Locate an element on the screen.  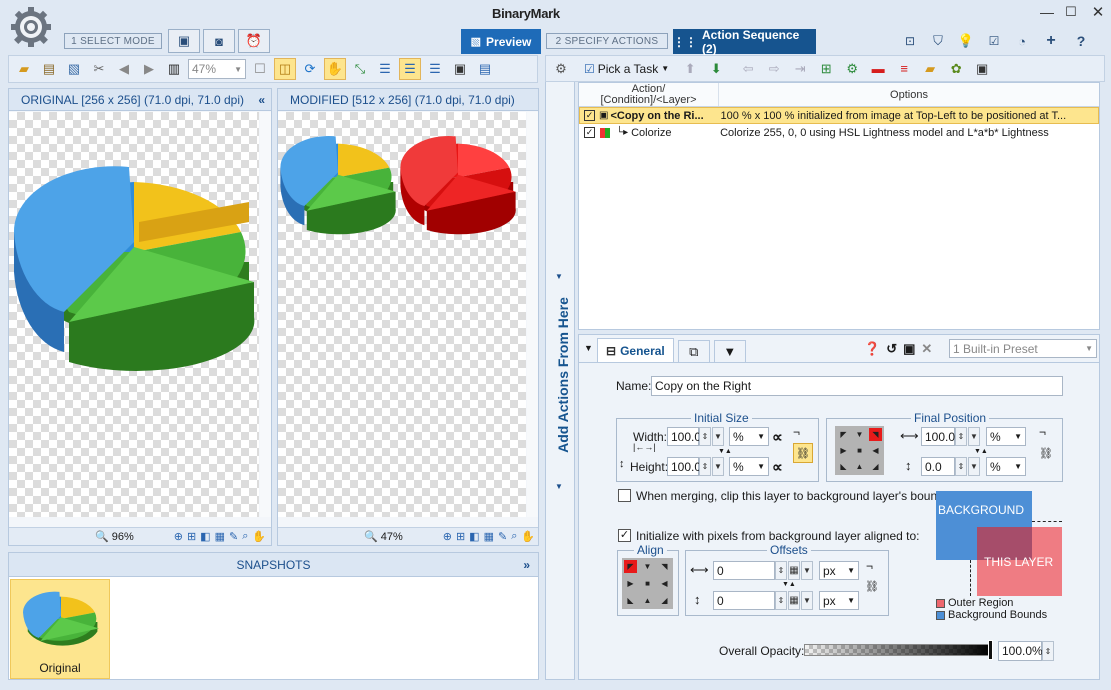
width-input: 100.0 is located at coordinates (684, 436).